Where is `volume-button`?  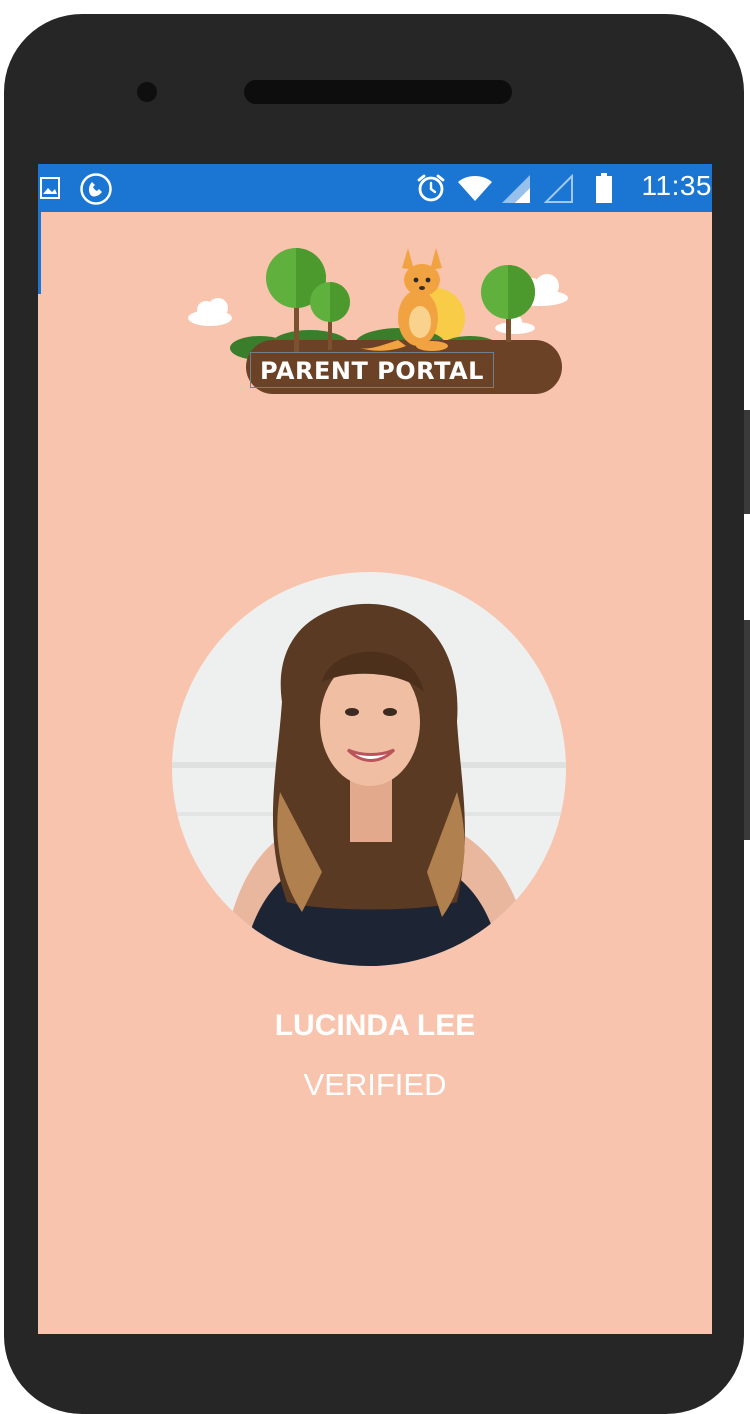
volume-button is located at coordinates (747, 462).